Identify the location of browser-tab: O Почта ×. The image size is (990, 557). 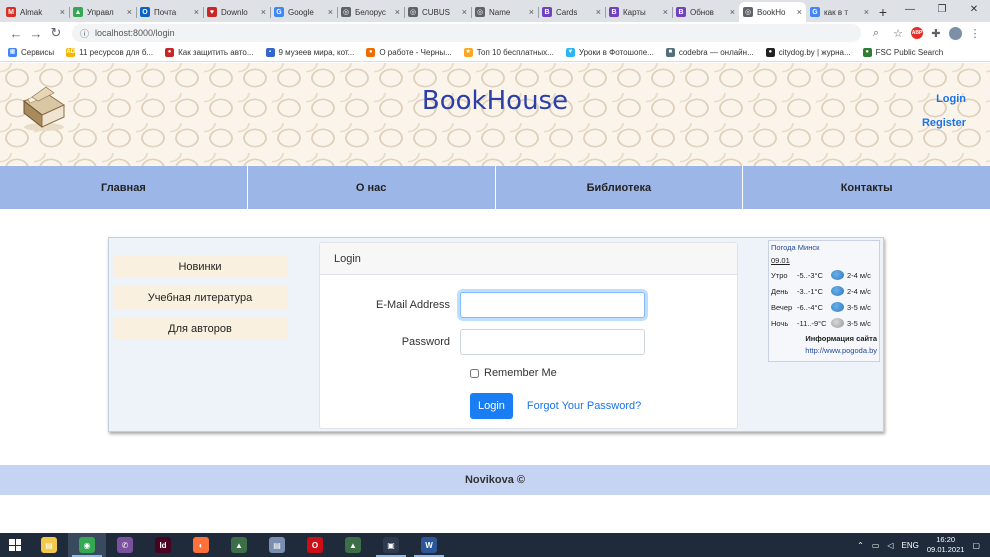
(169, 12).